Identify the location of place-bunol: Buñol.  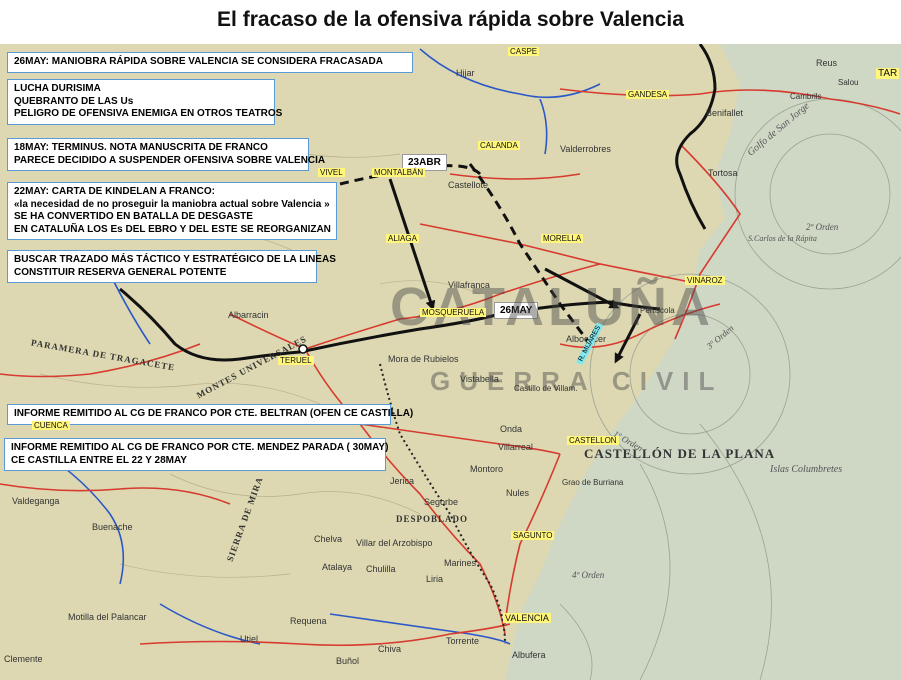
(348, 661).